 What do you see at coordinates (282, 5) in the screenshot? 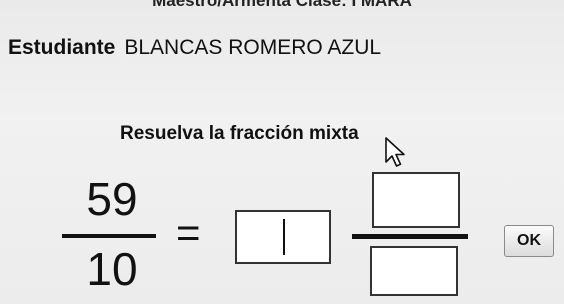
I see `teacher-class-header: Maestro/Armenta Clase: I MARA` at bounding box center [282, 5].